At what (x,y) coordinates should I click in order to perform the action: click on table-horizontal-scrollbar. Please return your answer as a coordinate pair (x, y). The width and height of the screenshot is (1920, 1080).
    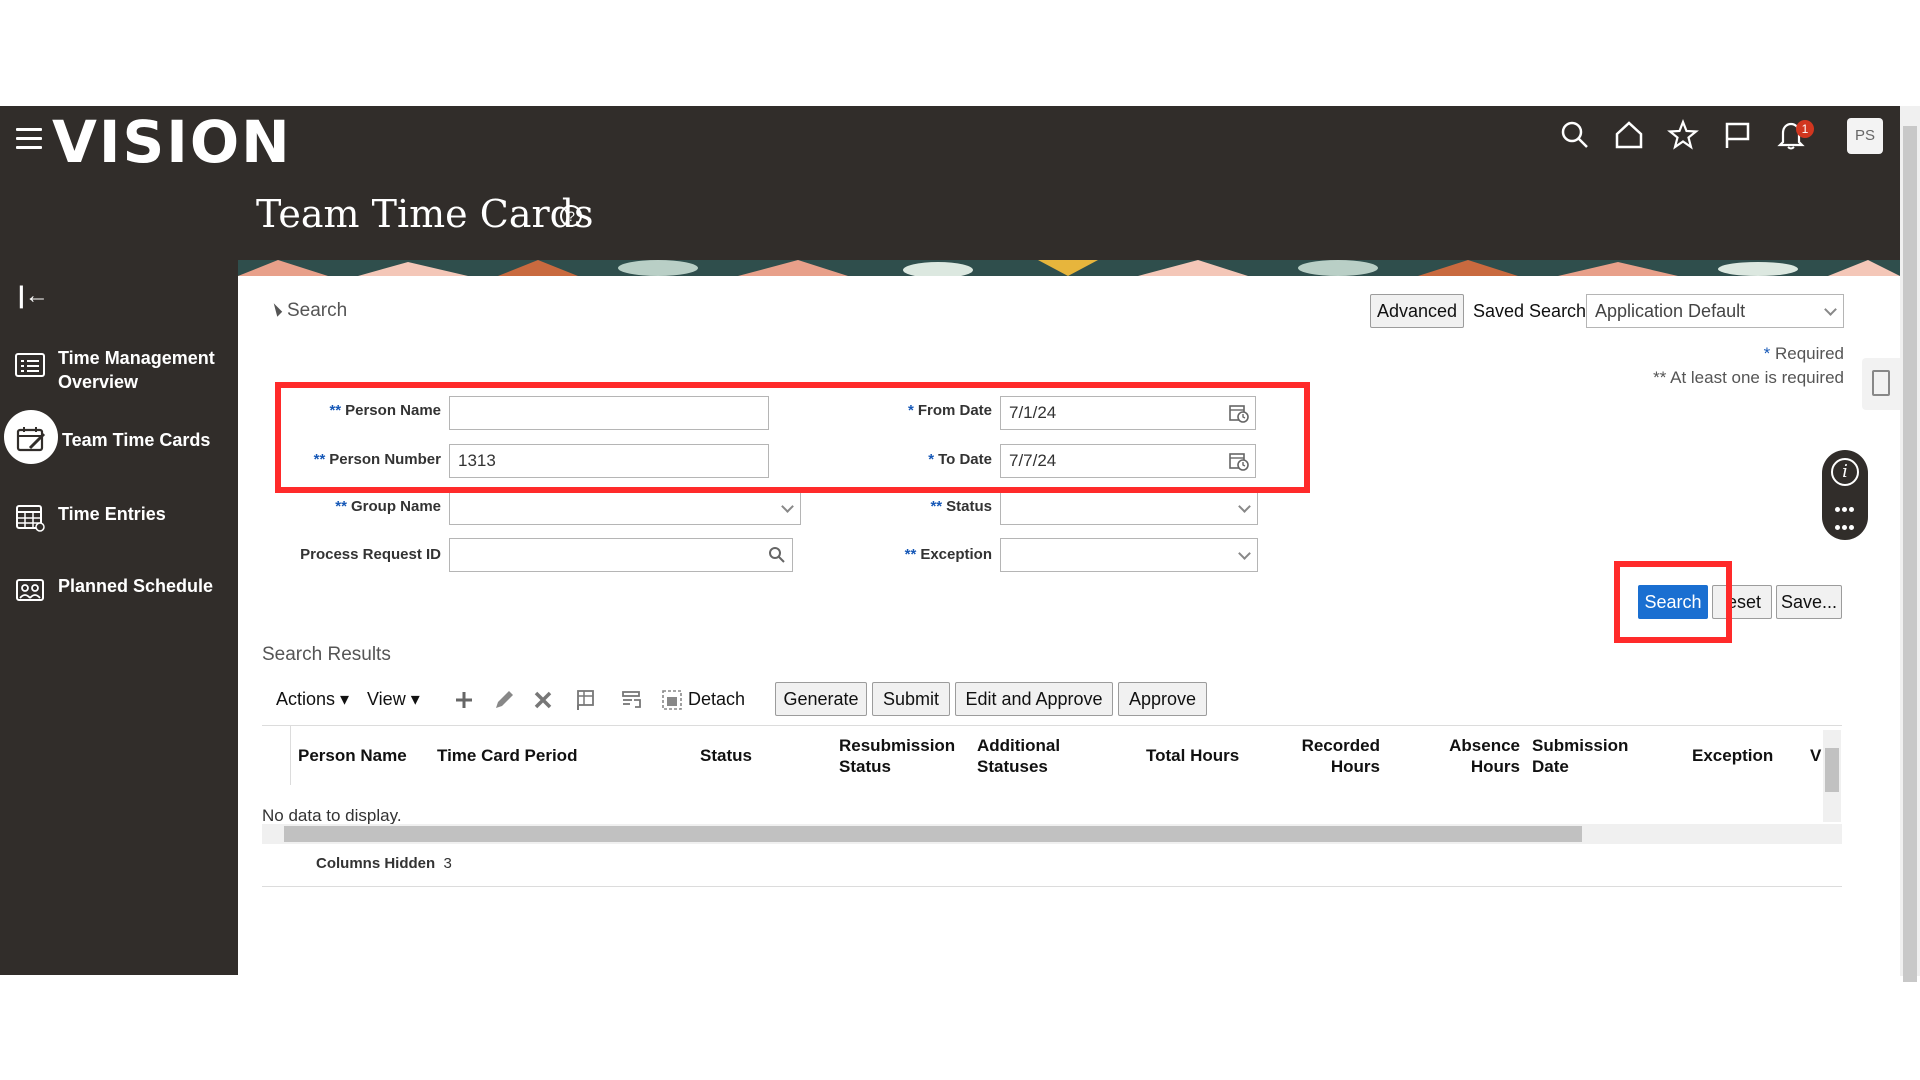
    Looking at the image, I should click on (1052, 834).